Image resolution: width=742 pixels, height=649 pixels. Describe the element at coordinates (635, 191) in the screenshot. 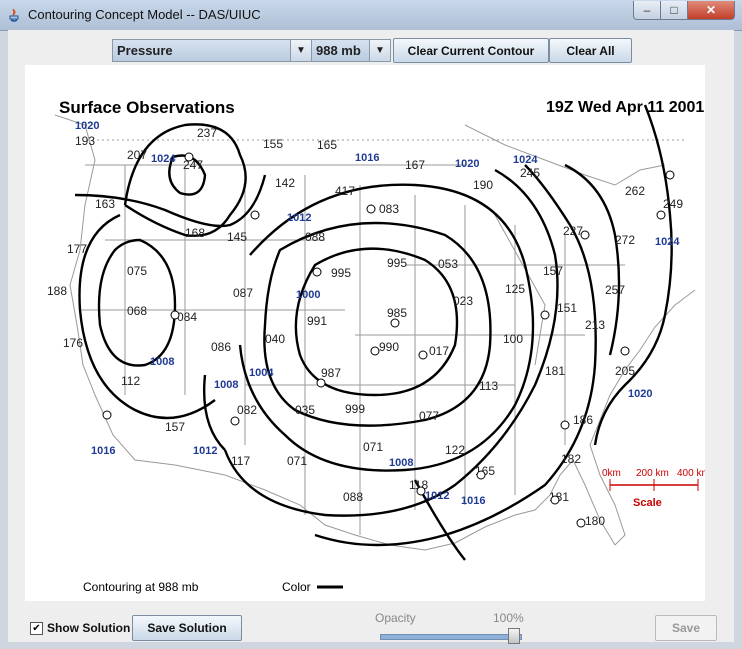

I see `station-pressure: 262` at that location.